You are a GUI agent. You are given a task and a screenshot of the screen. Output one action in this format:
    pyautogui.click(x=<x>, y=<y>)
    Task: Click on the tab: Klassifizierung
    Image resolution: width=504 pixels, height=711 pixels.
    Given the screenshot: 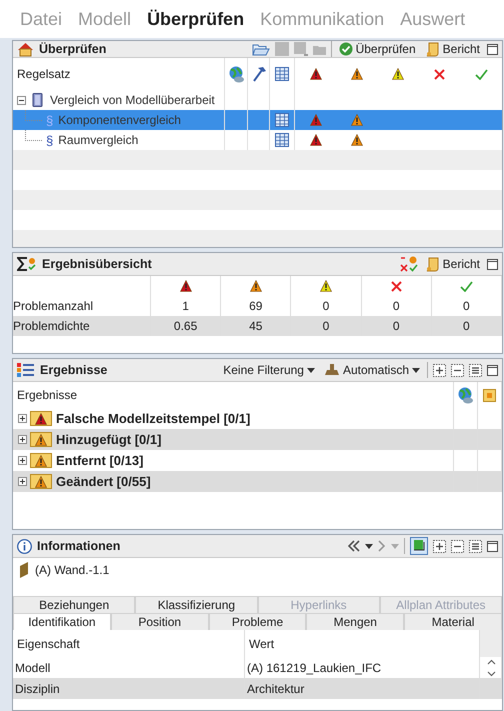 What is the action you would take?
    pyautogui.click(x=196, y=604)
    